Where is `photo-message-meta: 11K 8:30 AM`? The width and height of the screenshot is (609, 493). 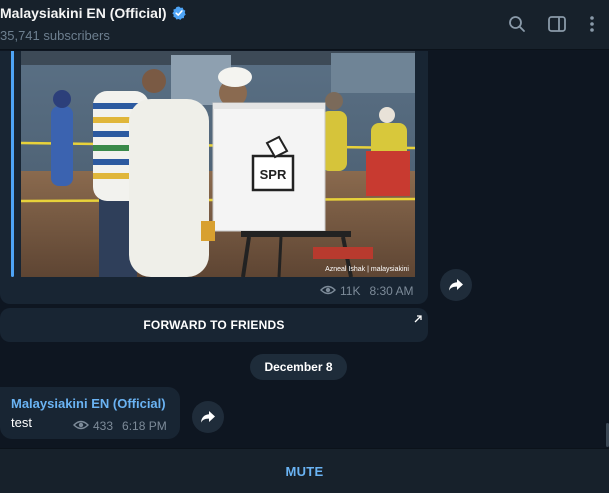 photo-message-meta: 11K 8:30 AM is located at coordinates (367, 291).